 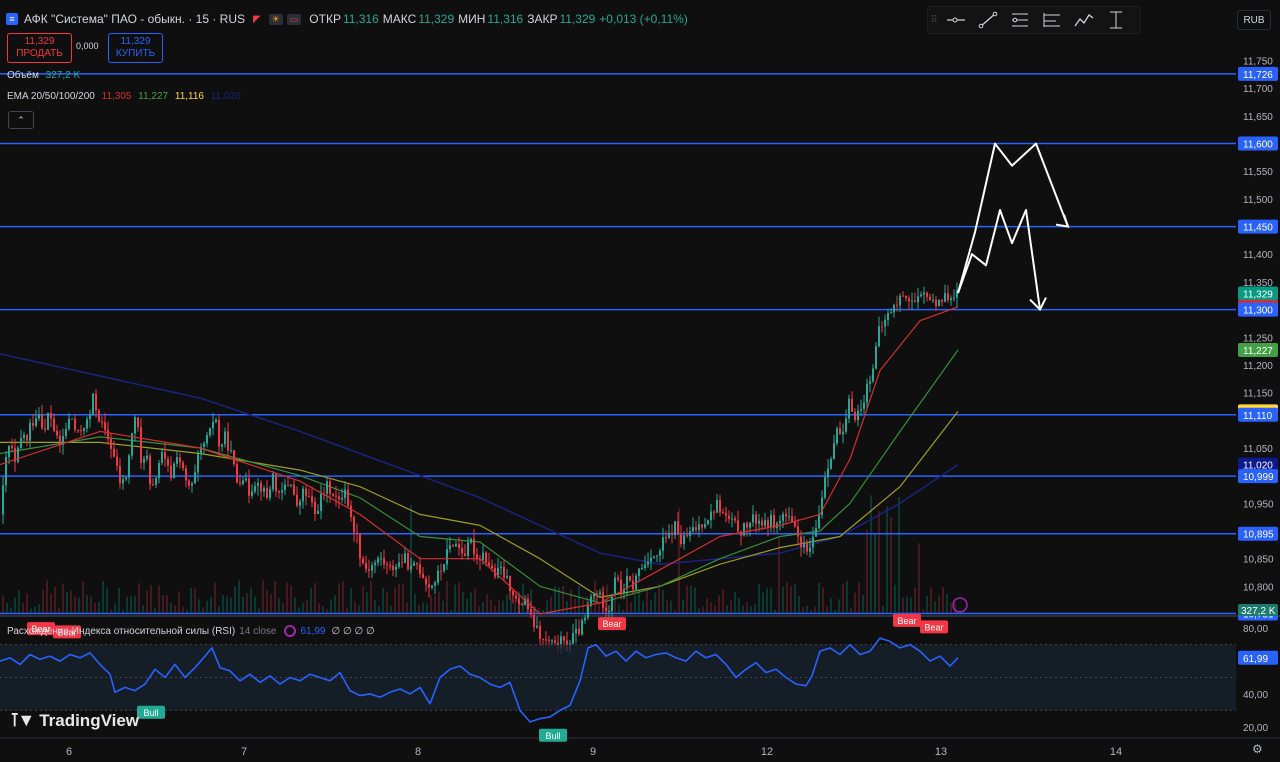 I want to click on volume-legend: Объём 327,2 K, so click(x=45, y=75).